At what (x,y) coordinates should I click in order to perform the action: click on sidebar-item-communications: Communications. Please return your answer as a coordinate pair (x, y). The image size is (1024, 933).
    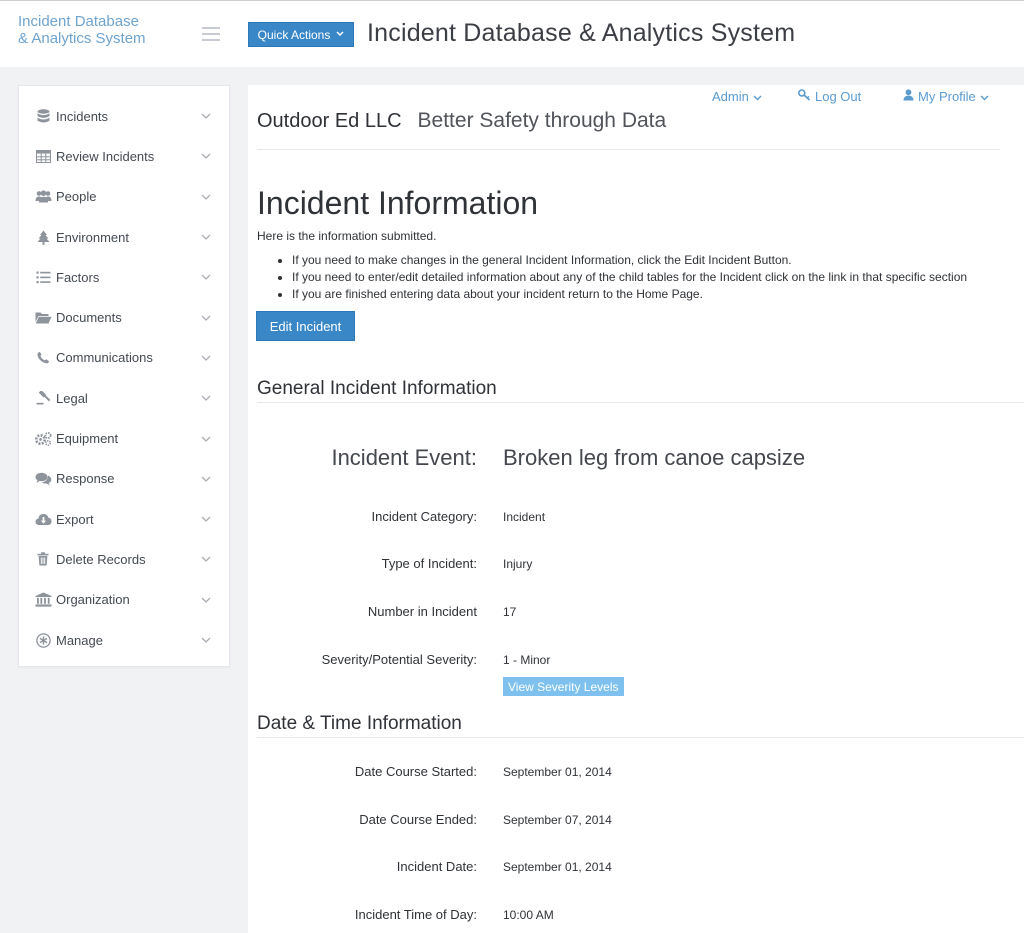
    Looking at the image, I should click on (124, 358).